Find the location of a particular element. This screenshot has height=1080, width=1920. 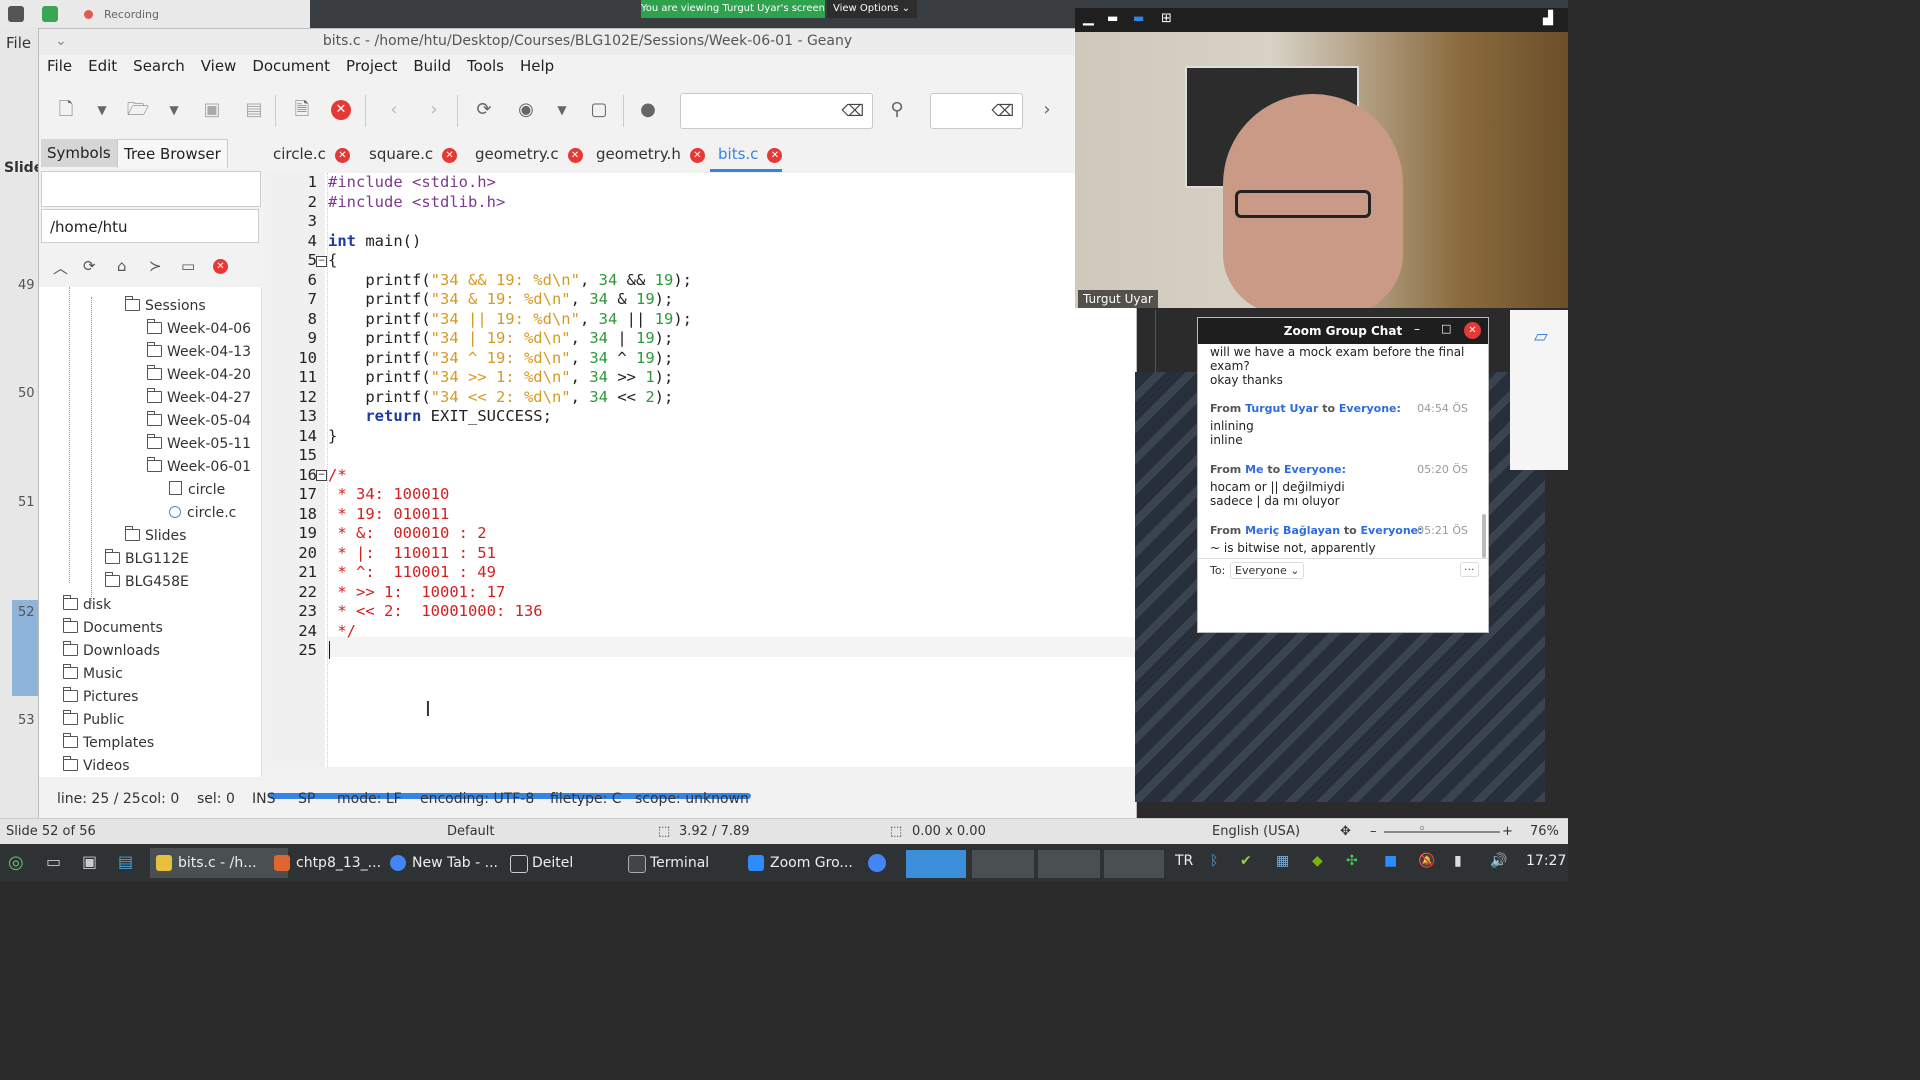

minimize-icon: ▁ is located at coordinates (1088, 18).